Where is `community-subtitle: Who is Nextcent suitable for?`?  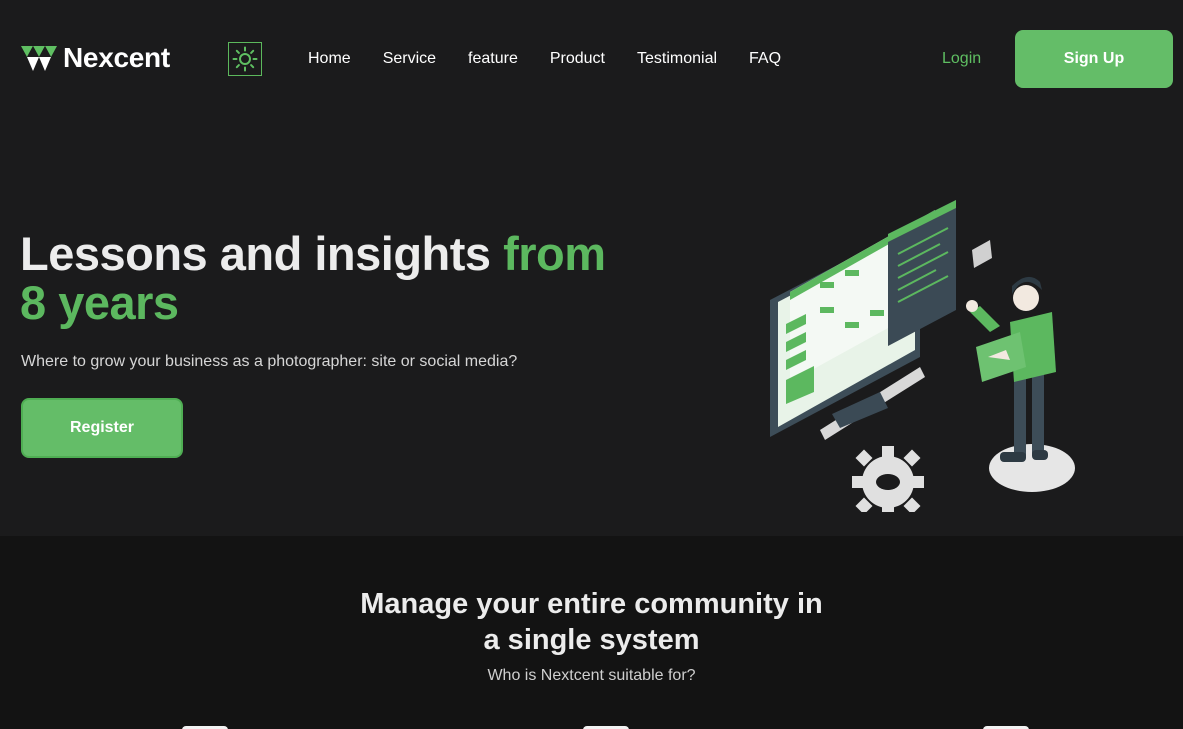 community-subtitle: Who is Nextcent suitable for? is located at coordinates (591, 675).